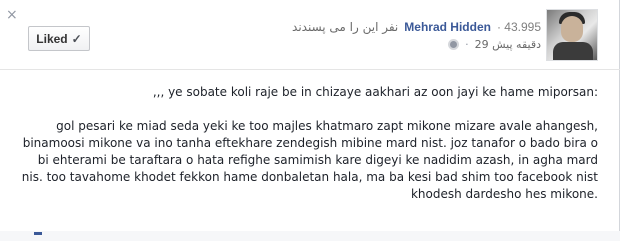 This screenshot has width=620, height=241. I want to click on like-count-text: نفر این را می پسندند, so click(345, 27).